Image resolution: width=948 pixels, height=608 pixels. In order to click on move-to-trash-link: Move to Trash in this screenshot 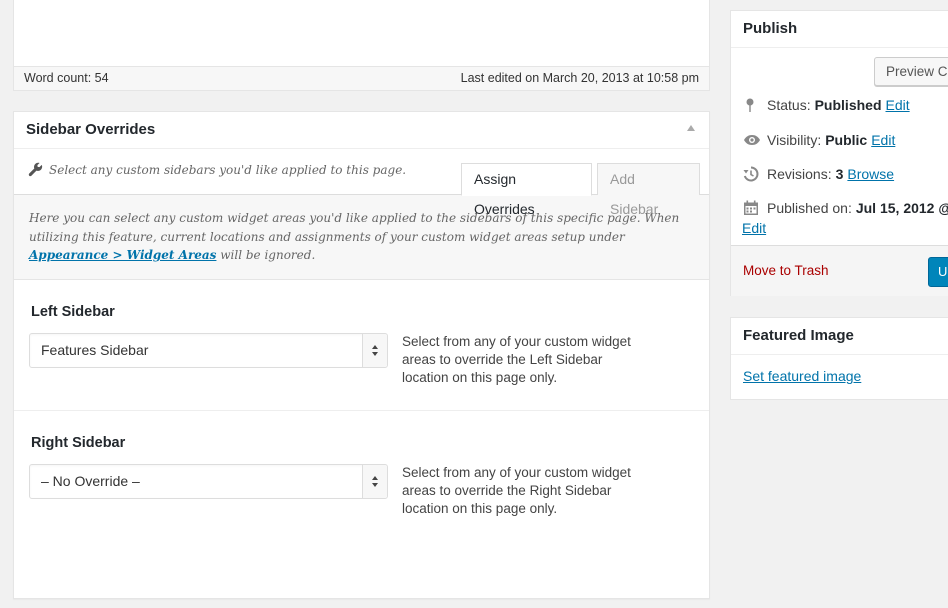, I will do `click(786, 270)`.